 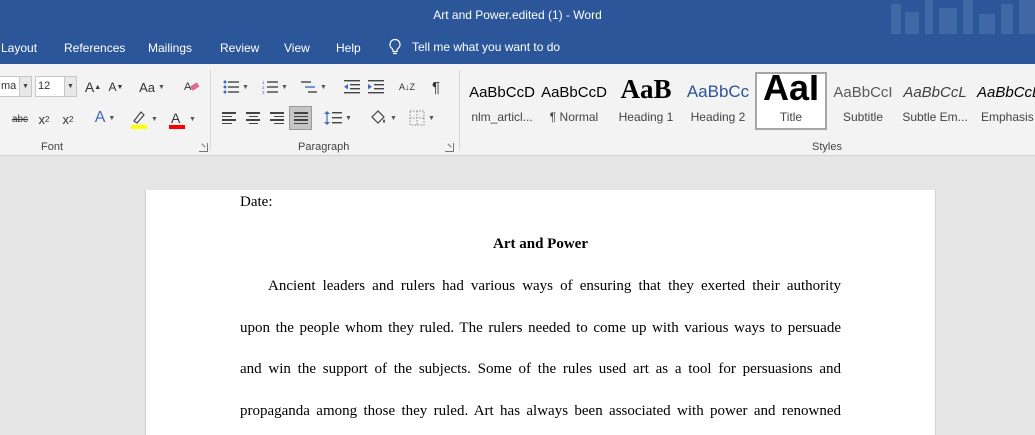 I want to click on line-spacing-icon, so click(x=333, y=118).